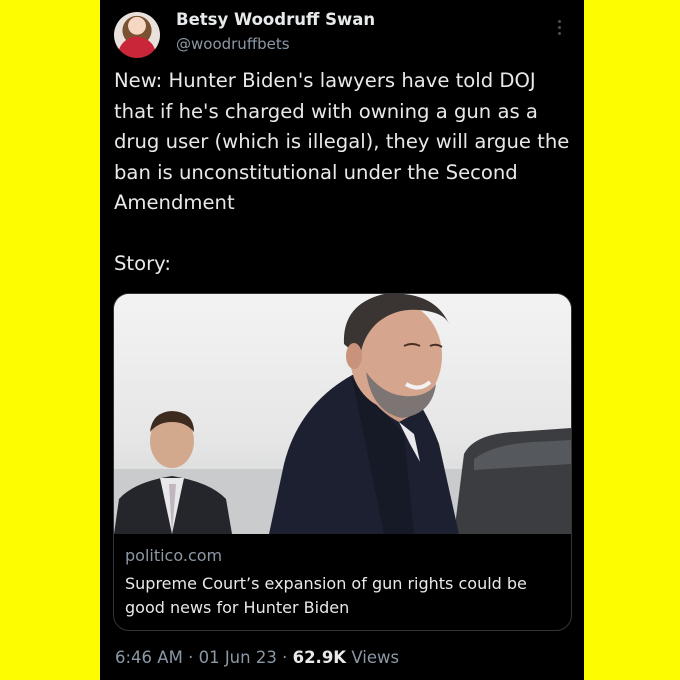  I want to click on more-options-icon, so click(559, 30).